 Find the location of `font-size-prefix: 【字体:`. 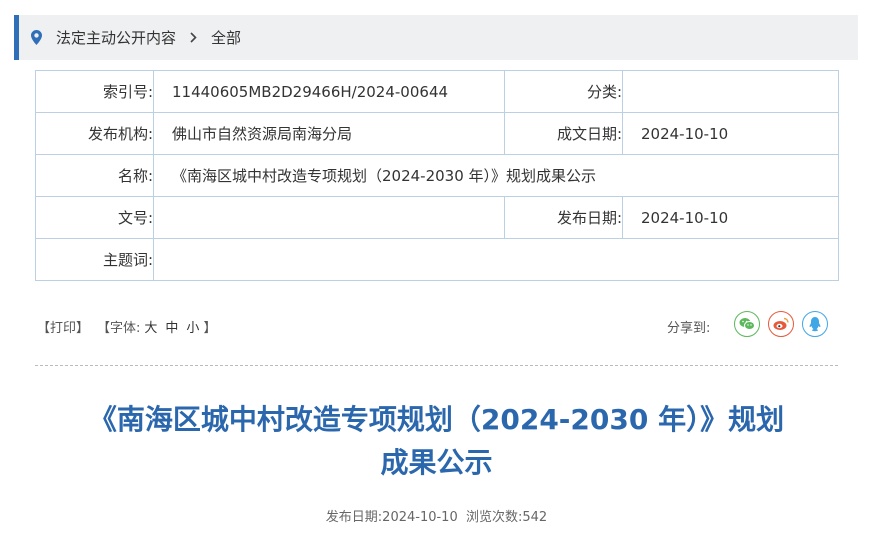

font-size-prefix: 【字体: is located at coordinates (119, 328).